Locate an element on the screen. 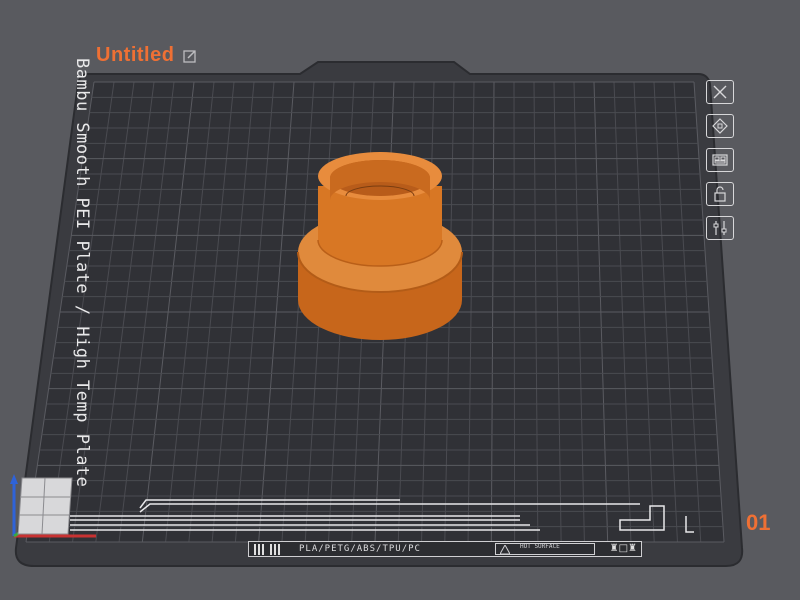 The width and height of the screenshot is (800, 600). origin-block is located at coordinates (45, 506).